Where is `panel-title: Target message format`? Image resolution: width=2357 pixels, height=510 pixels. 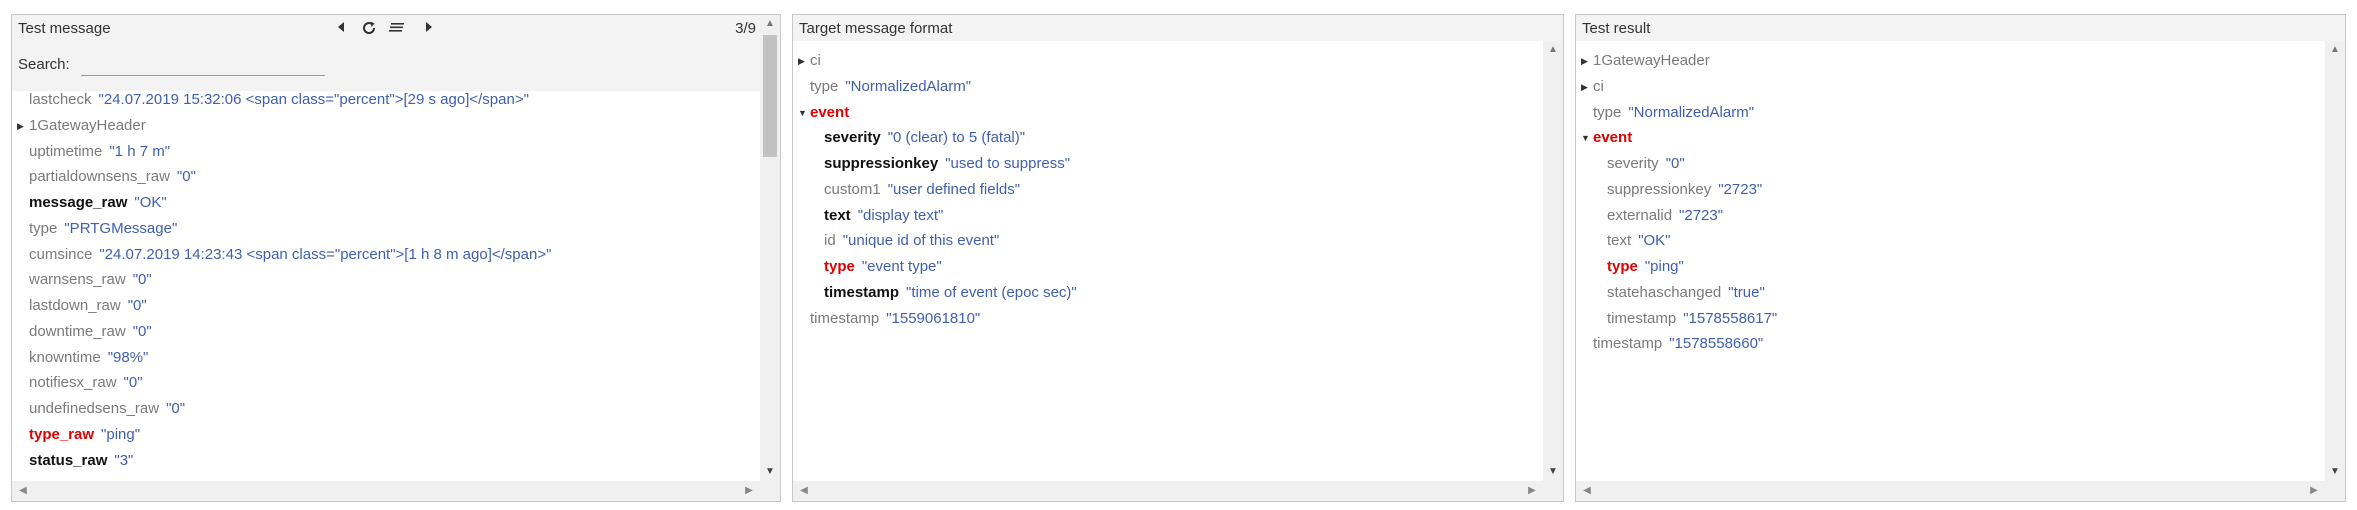 panel-title: Target message format is located at coordinates (876, 28).